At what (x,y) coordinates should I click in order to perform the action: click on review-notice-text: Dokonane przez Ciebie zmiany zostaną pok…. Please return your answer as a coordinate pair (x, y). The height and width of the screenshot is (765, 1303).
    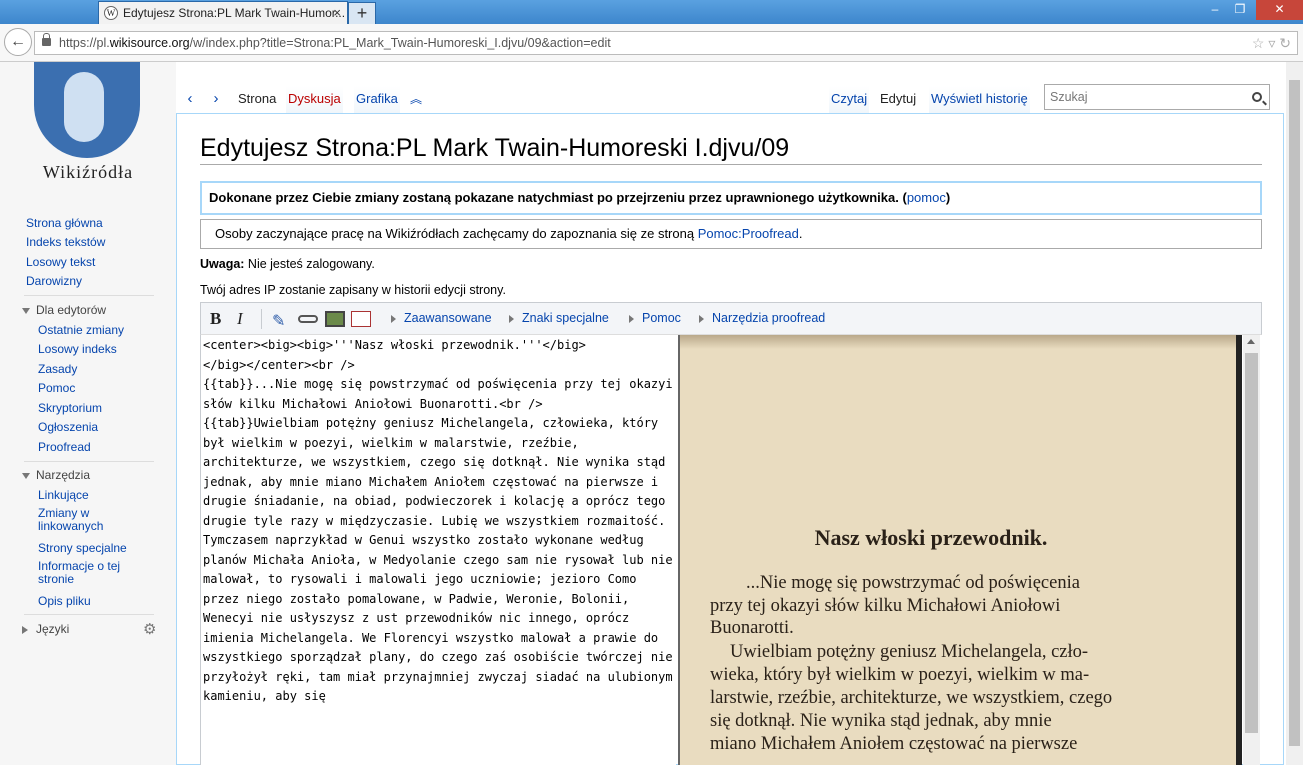
    Looking at the image, I should click on (558, 197).